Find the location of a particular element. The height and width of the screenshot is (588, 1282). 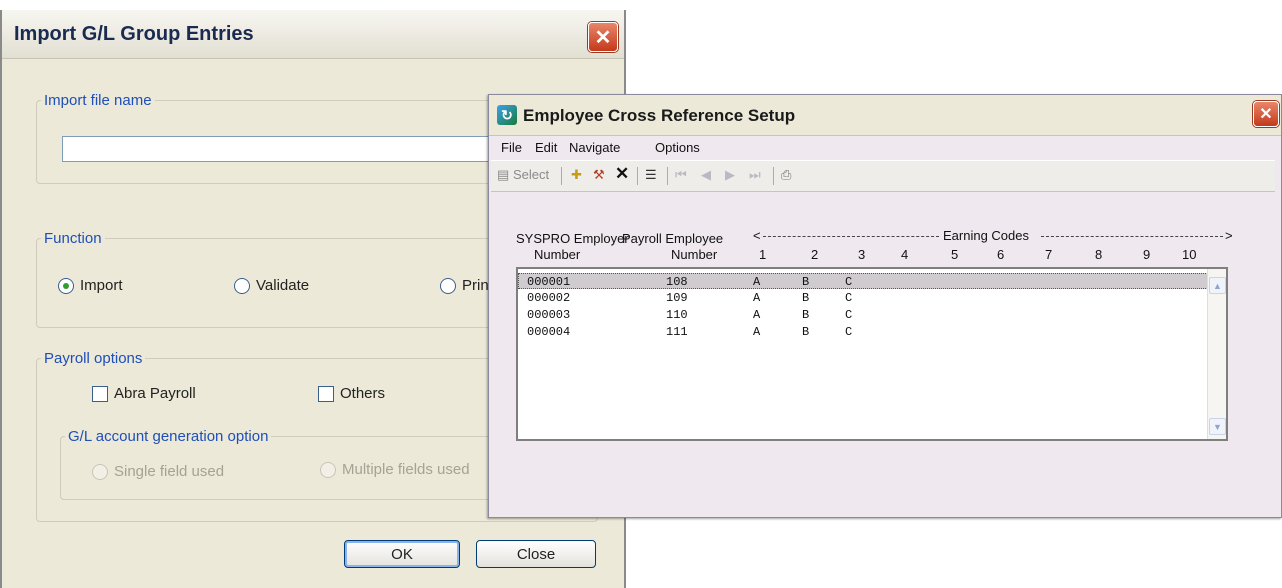

dialog-title: Import G/L Group Entries is located at coordinates (134, 34).